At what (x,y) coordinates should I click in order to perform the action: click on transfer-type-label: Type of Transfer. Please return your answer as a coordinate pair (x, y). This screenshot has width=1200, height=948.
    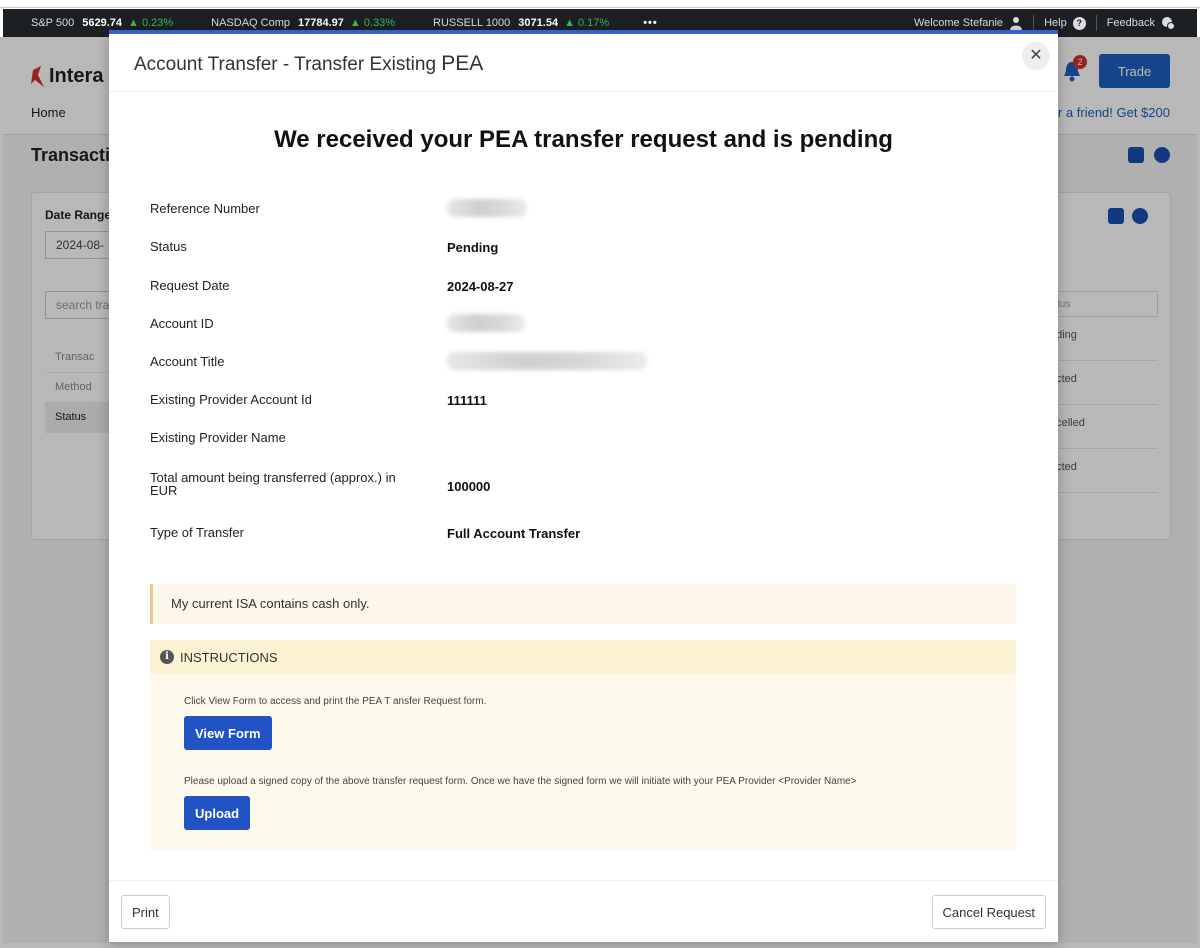
    Looking at the image, I should click on (197, 532).